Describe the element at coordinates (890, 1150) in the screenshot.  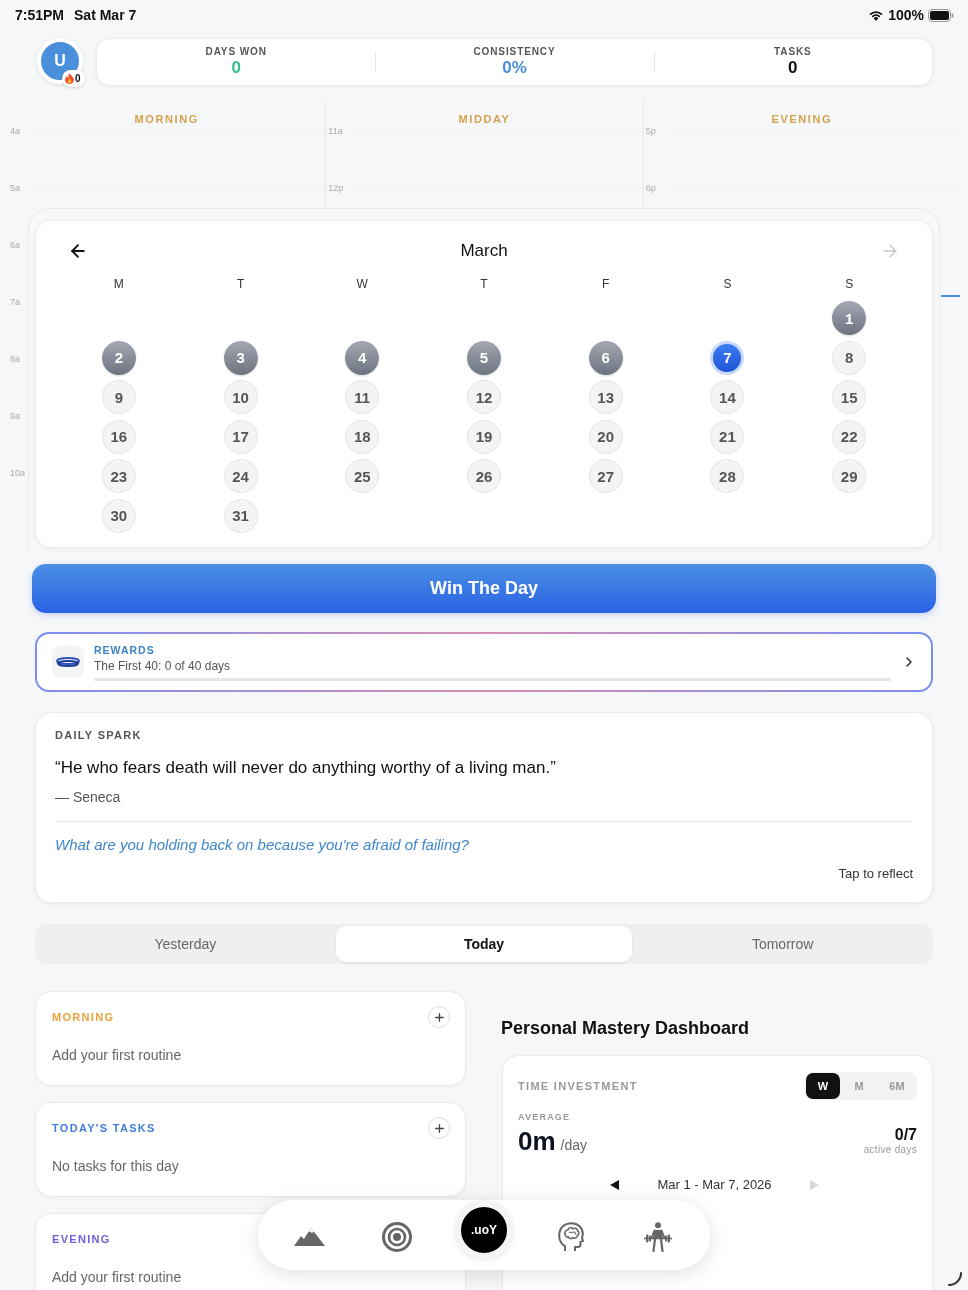
I see `active-days-label: active days` at that location.